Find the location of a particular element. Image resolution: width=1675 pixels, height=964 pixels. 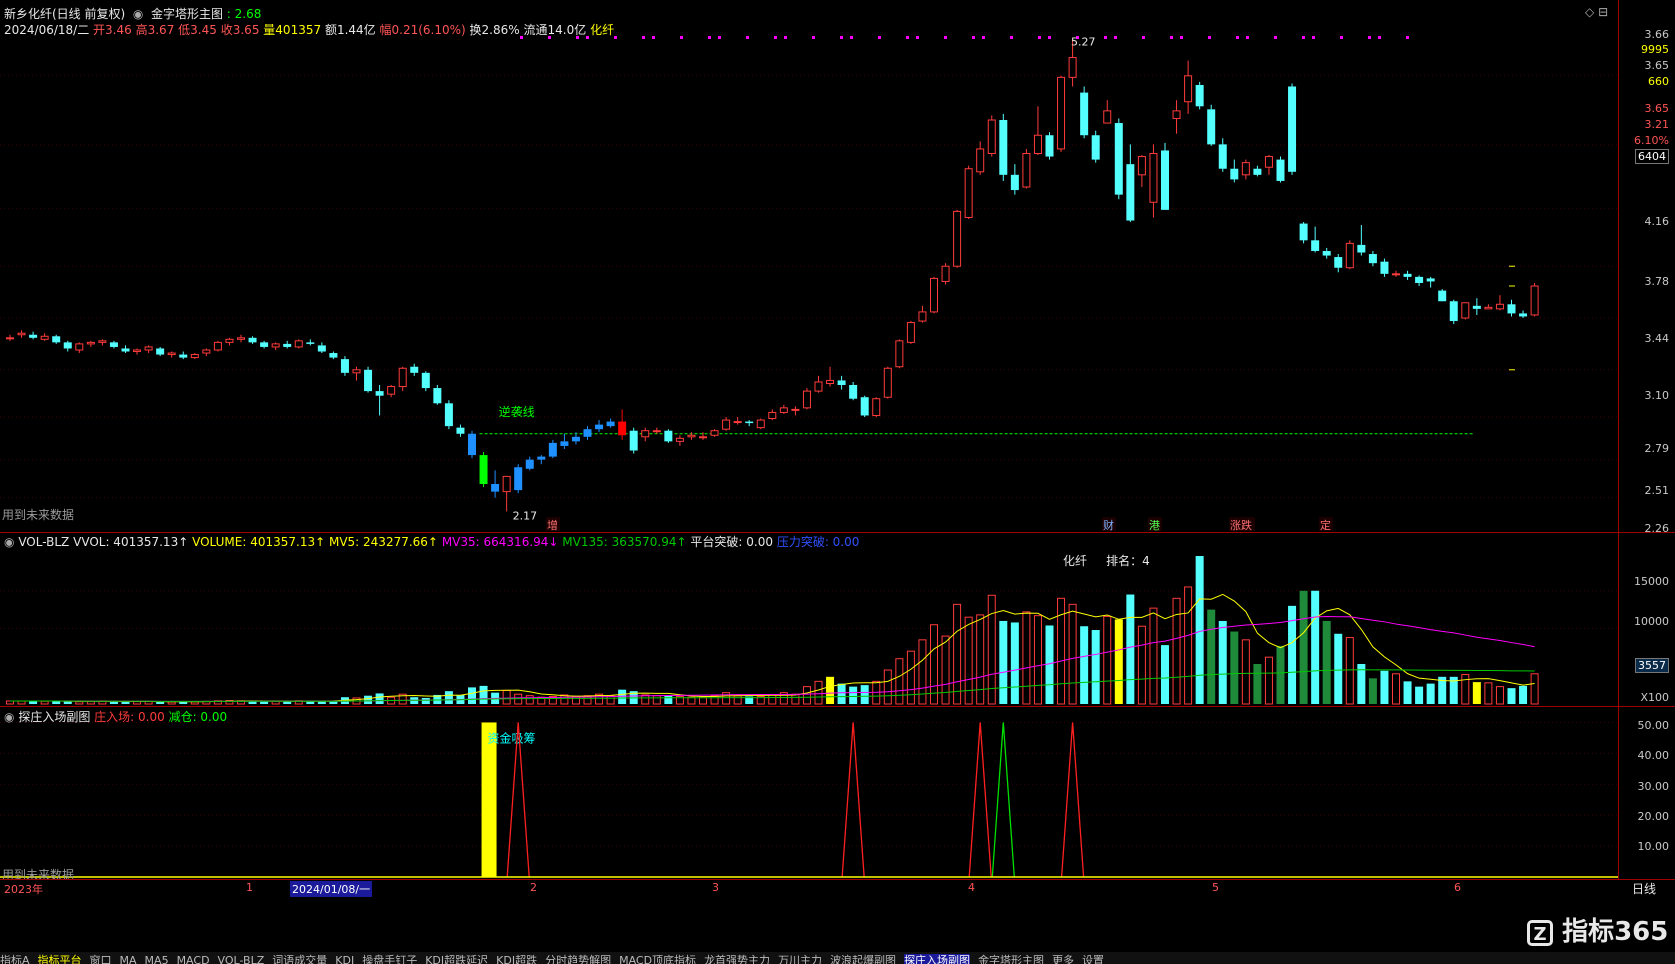

event-marker: 增 is located at coordinates (552, 525).